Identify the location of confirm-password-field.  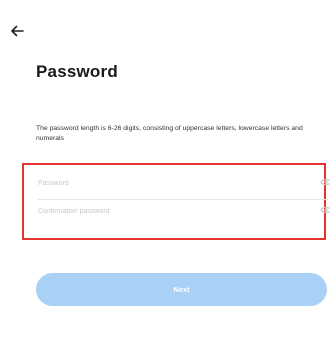
(184, 212).